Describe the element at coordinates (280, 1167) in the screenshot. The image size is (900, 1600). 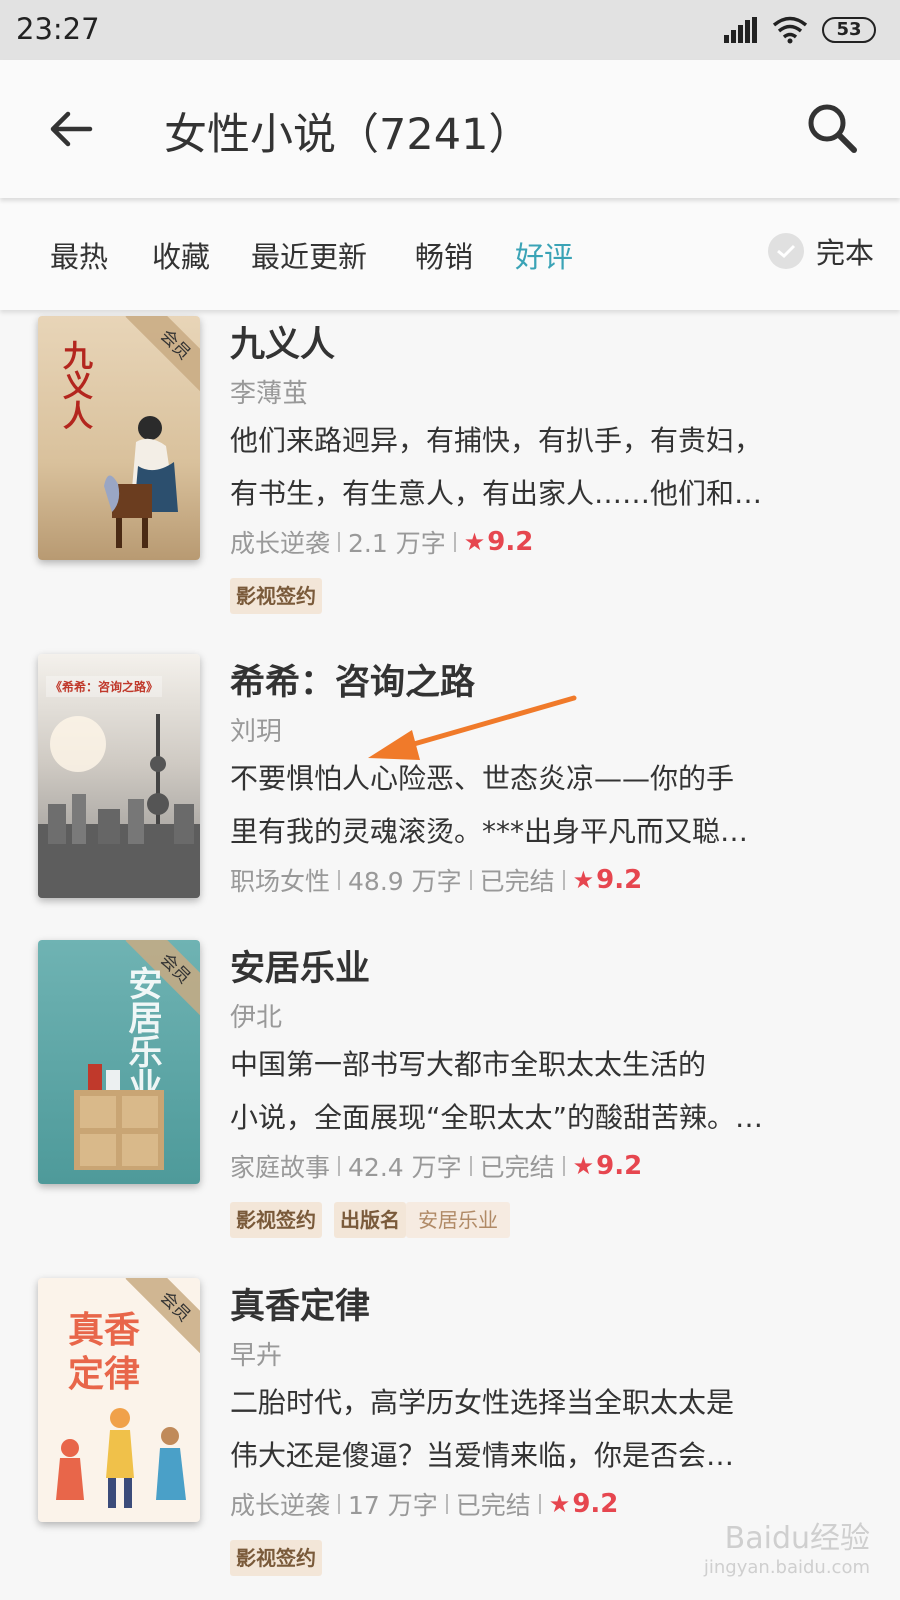
I see `book-category: 家庭故事` at that location.